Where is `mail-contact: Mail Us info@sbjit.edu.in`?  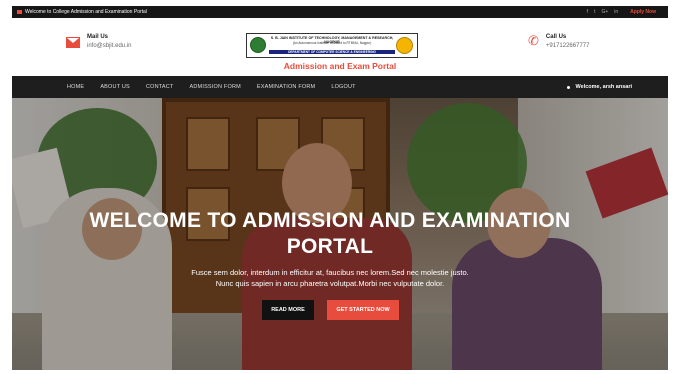 mail-contact: Mail Us info@sbjit.edu.in is located at coordinates (98, 41).